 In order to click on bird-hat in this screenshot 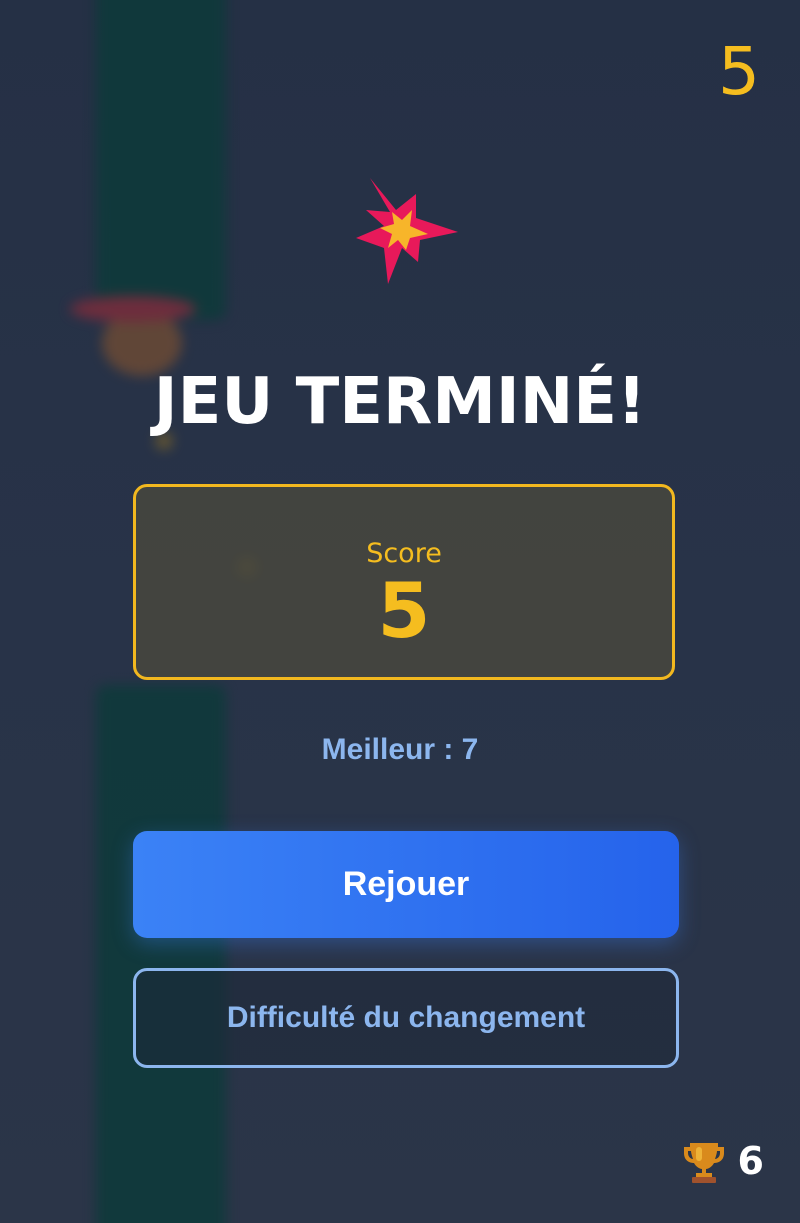, I will do `click(133, 309)`.